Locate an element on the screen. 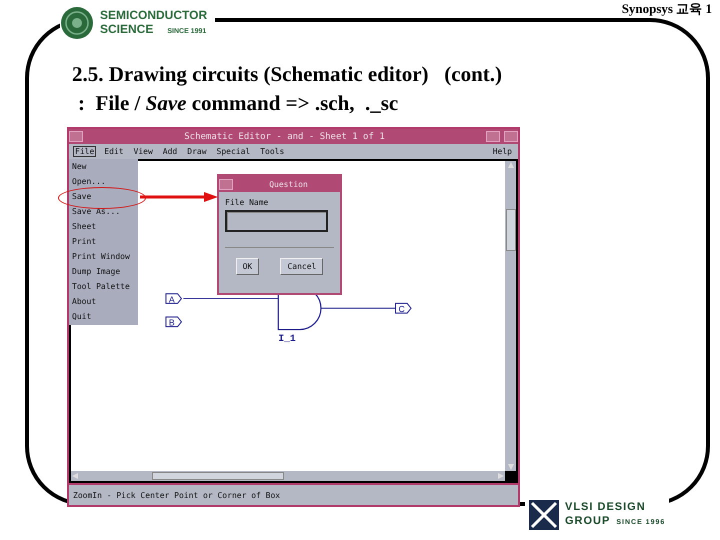  menu-item: Save is located at coordinates (103, 197).